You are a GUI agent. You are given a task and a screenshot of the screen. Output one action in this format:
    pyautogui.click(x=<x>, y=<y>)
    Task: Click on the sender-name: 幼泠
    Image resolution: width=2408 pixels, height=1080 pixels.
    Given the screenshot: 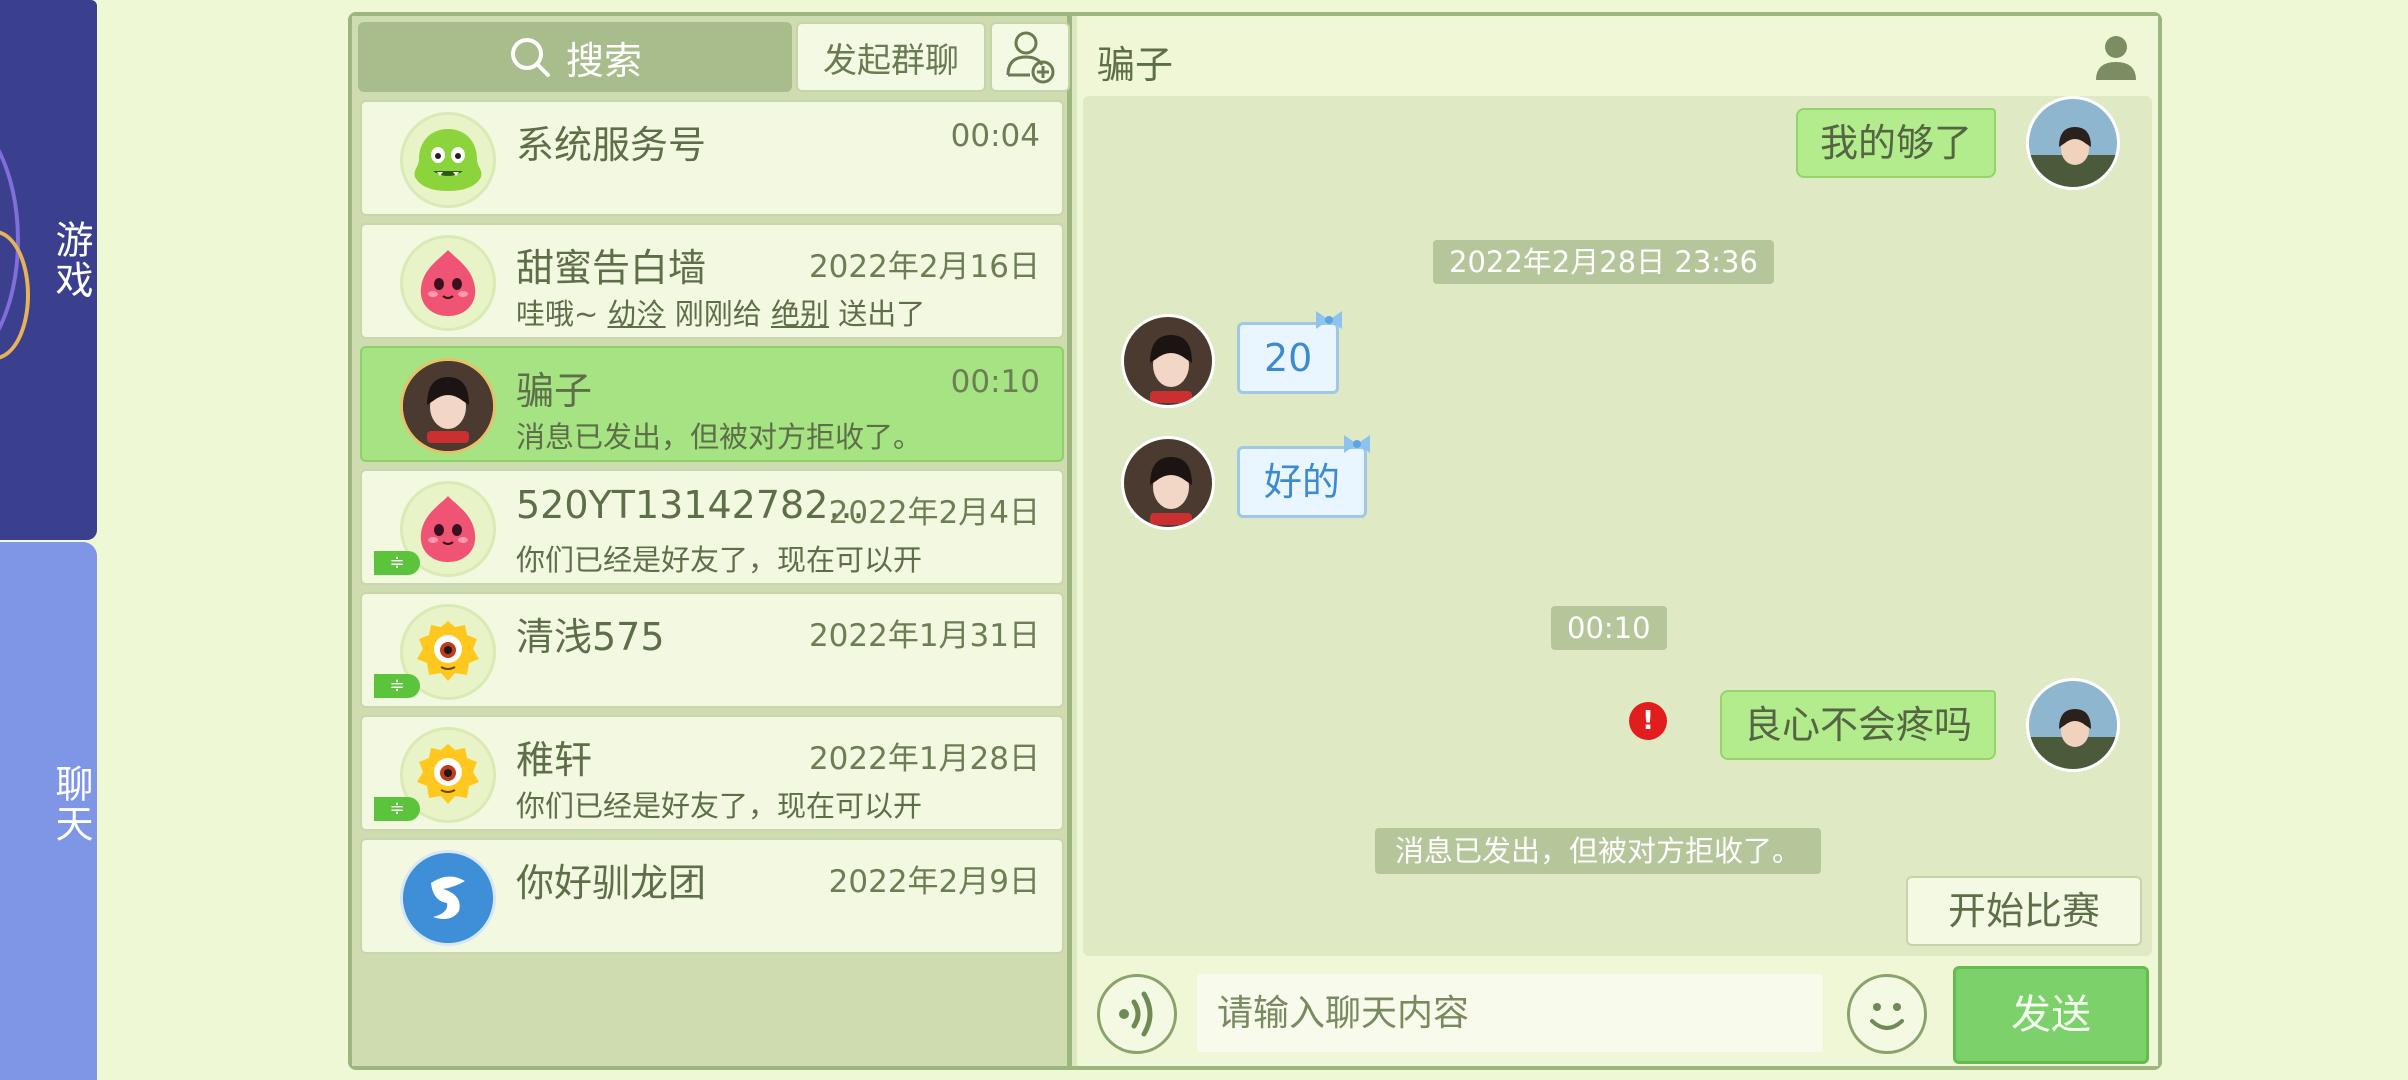 What is the action you would take?
    pyautogui.click(x=636, y=314)
    